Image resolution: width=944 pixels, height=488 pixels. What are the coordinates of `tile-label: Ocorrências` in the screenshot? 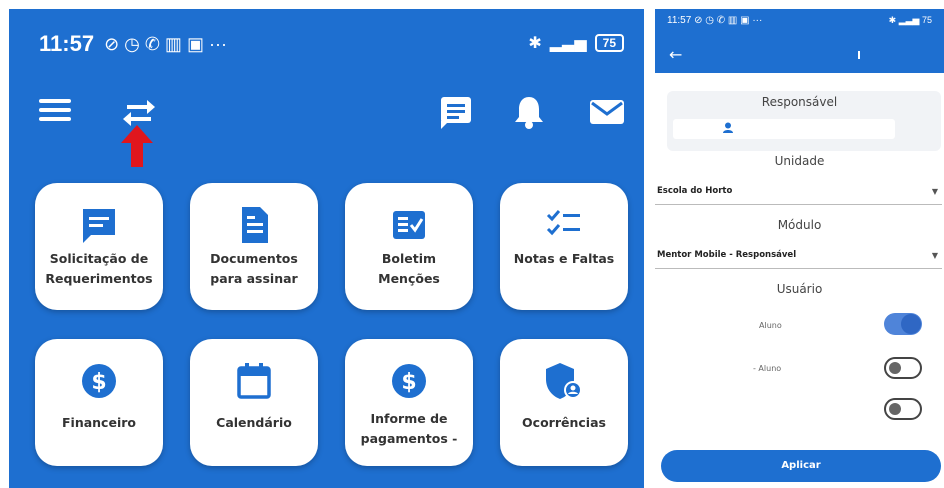 It's located at (564, 422).